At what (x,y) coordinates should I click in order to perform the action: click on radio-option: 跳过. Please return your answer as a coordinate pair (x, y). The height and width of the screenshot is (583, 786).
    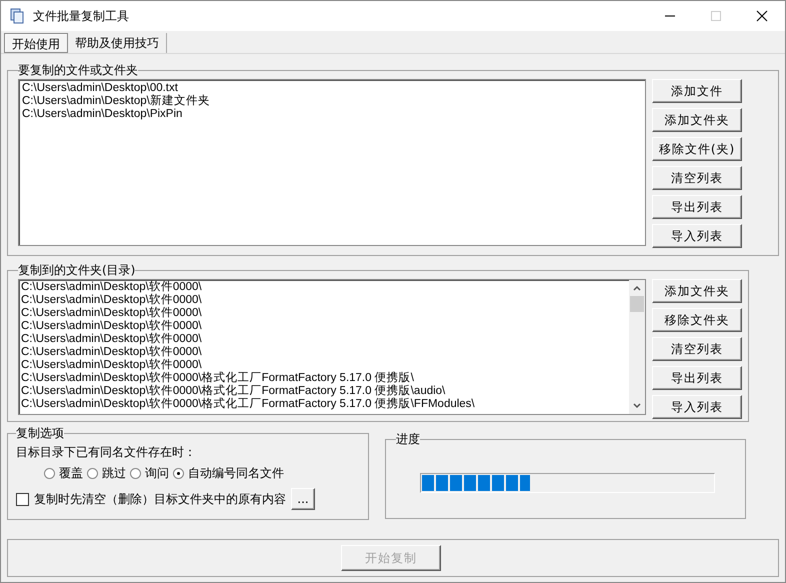
    Looking at the image, I should click on (106, 473).